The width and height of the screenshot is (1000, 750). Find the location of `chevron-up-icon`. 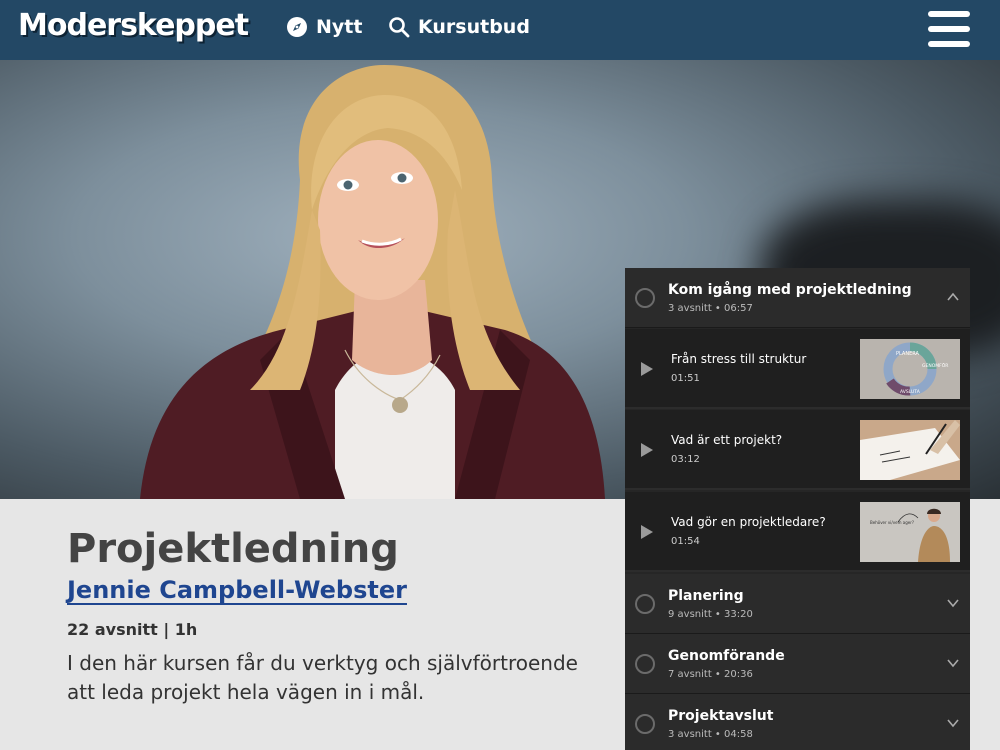

chevron-up-icon is located at coordinates (953, 297).